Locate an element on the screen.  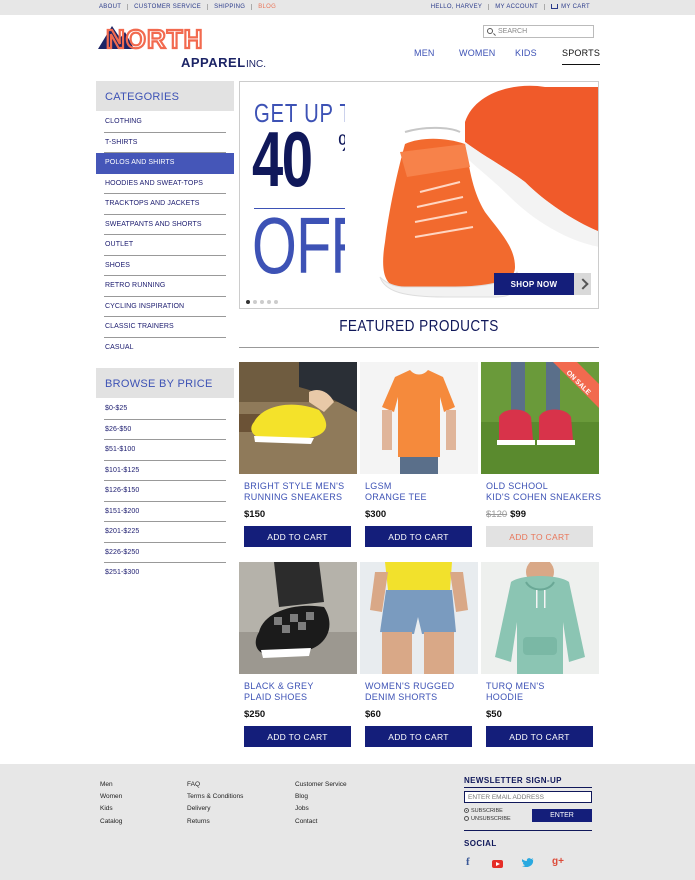
next-slide-arrow is located at coordinates (582, 284).